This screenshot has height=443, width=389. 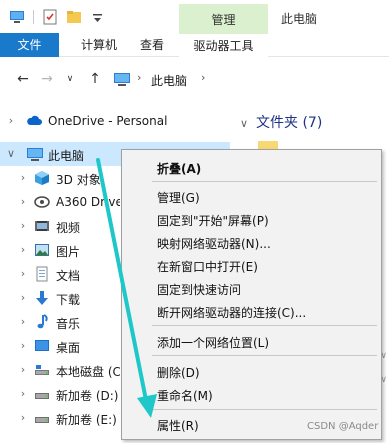 What do you see at coordinates (169, 80) in the screenshot?
I see `breadcrumb-this-pc: 此电脑` at bounding box center [169, 80].